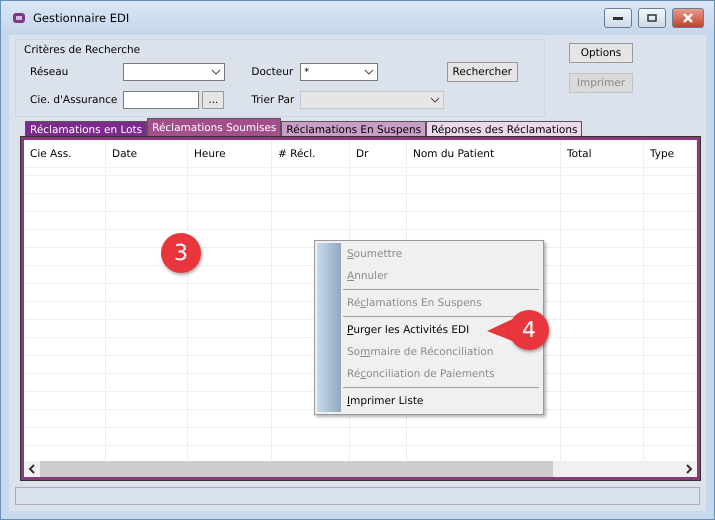  I want to click on field-label: Réseau, so click(50, 72).